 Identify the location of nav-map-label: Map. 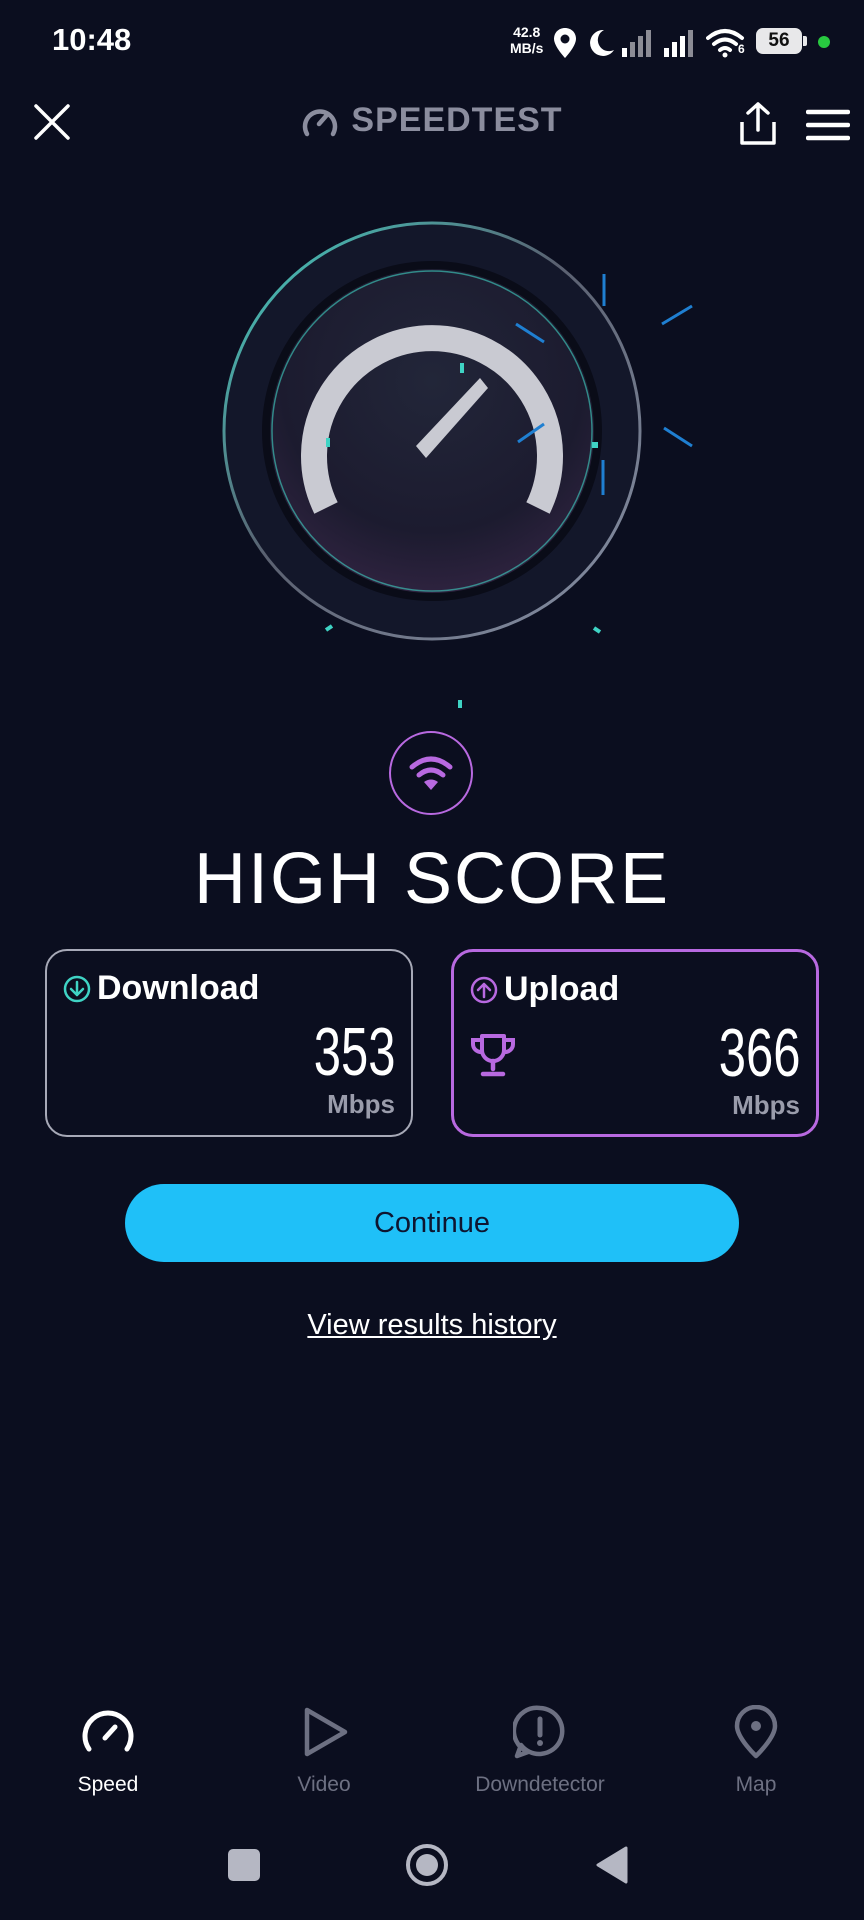
(756, 1784).